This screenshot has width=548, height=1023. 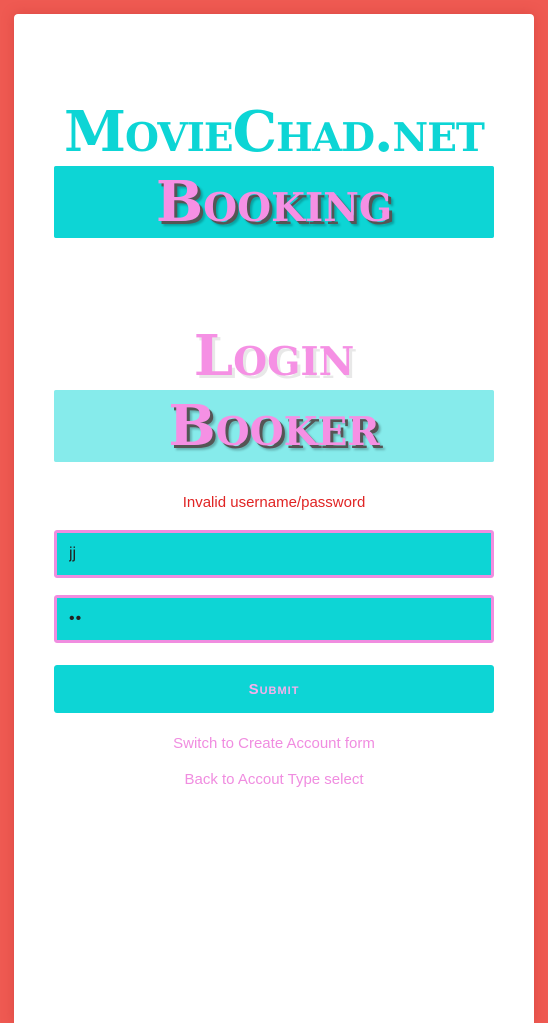 What do you see at coordinates (274, 502) in the screenshot?
I see `error-message: Invalid username/password` at bounding box center [274, 502].